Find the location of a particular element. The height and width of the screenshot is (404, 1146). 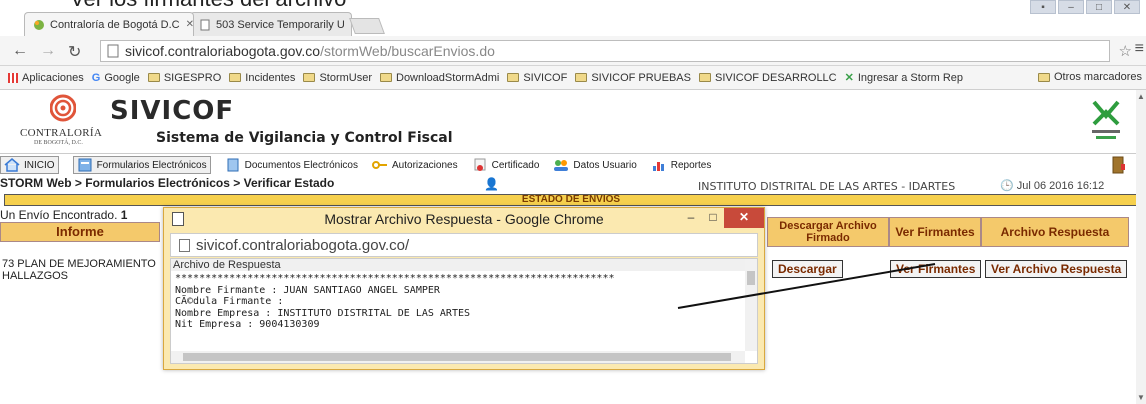

bookmark-sivicof-pruebas: SIVICOF PRUEBAS is located at coordinates (633, 78).